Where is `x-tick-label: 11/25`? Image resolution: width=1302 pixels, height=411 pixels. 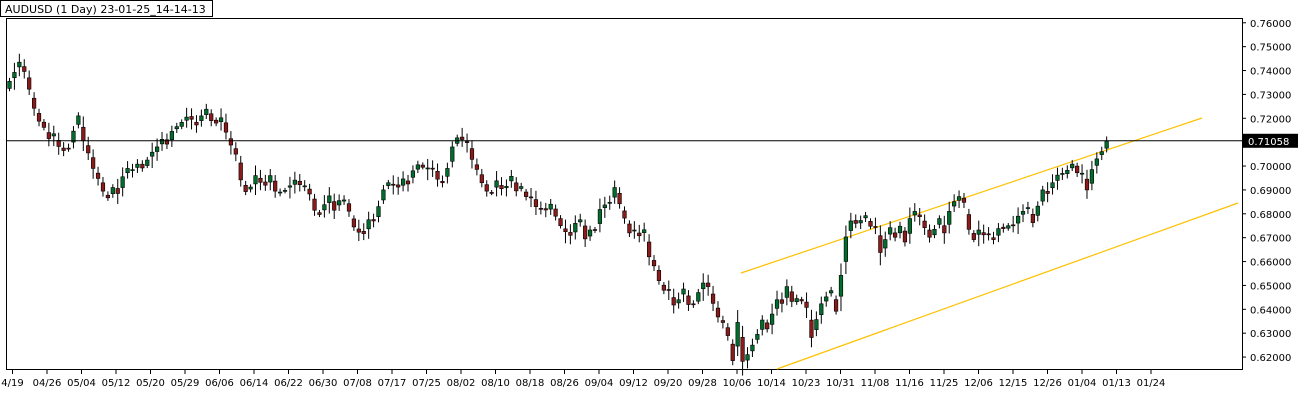
x-tick-label: 11/25 is located at coordinates (944, 383).